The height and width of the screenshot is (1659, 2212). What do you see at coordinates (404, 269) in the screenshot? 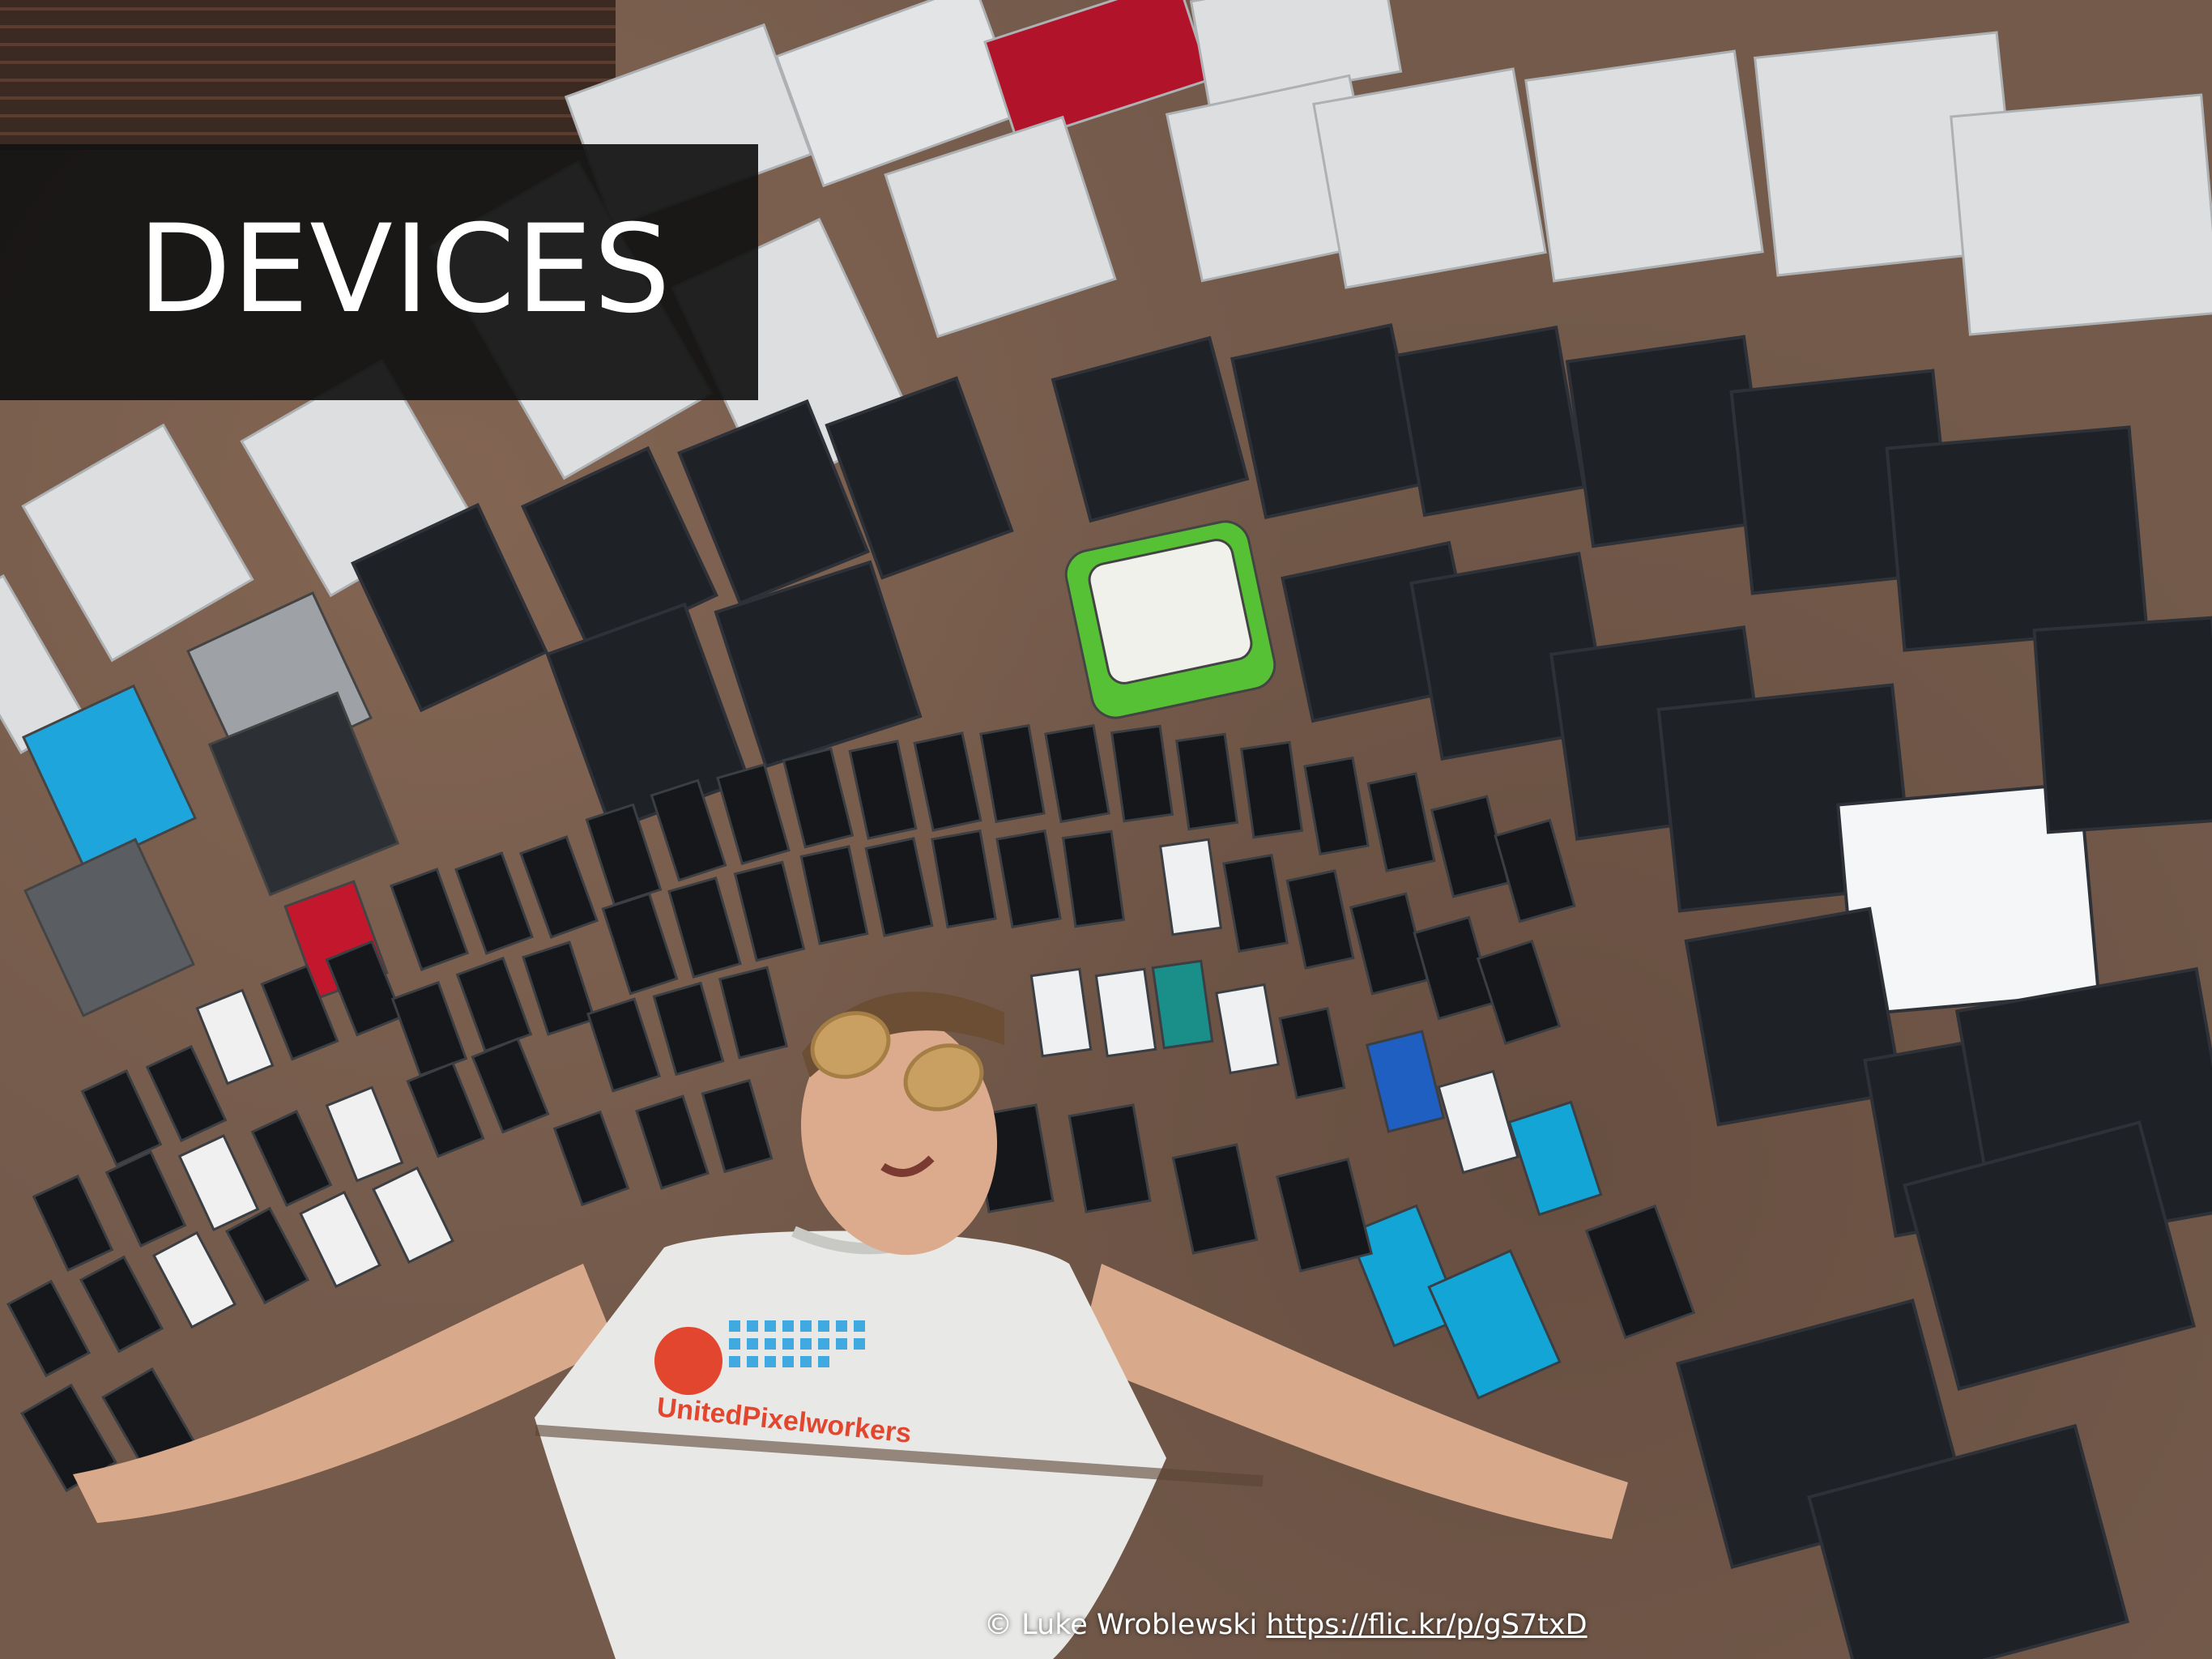
I see `slide-title: DEVICES` at bounding box center [404, 269].